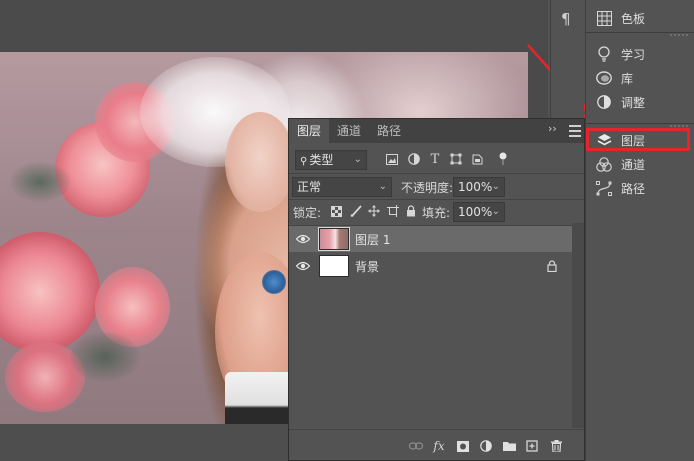  I want to click on dock-item-label: 色板, so click(633, 18).